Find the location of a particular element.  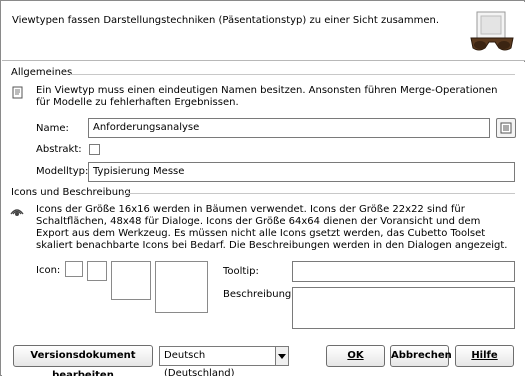

help-button-label: Hilfe is located at coordinates (484, 355).